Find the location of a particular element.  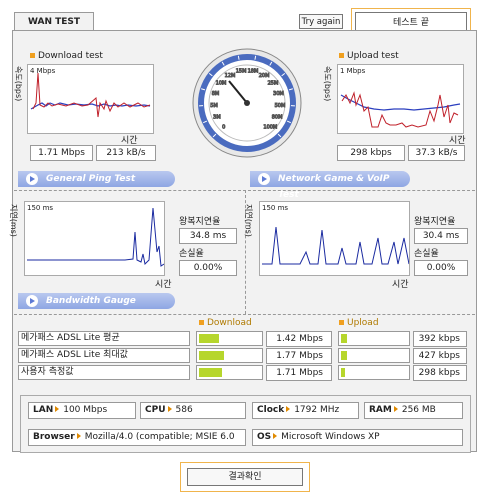

ping-y-label: 지연(ms) is located at coordinates (13, 220).